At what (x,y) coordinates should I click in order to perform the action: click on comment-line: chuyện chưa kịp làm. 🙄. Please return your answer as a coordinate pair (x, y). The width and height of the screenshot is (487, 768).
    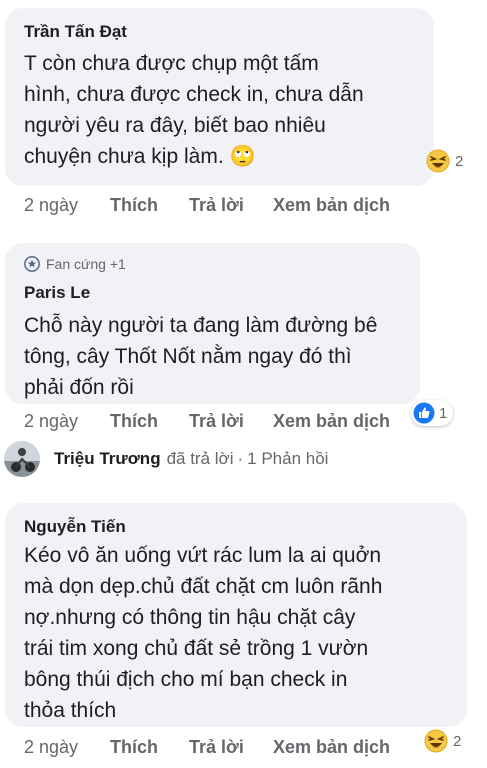
    Looking at the image, I should click on (140, 156).